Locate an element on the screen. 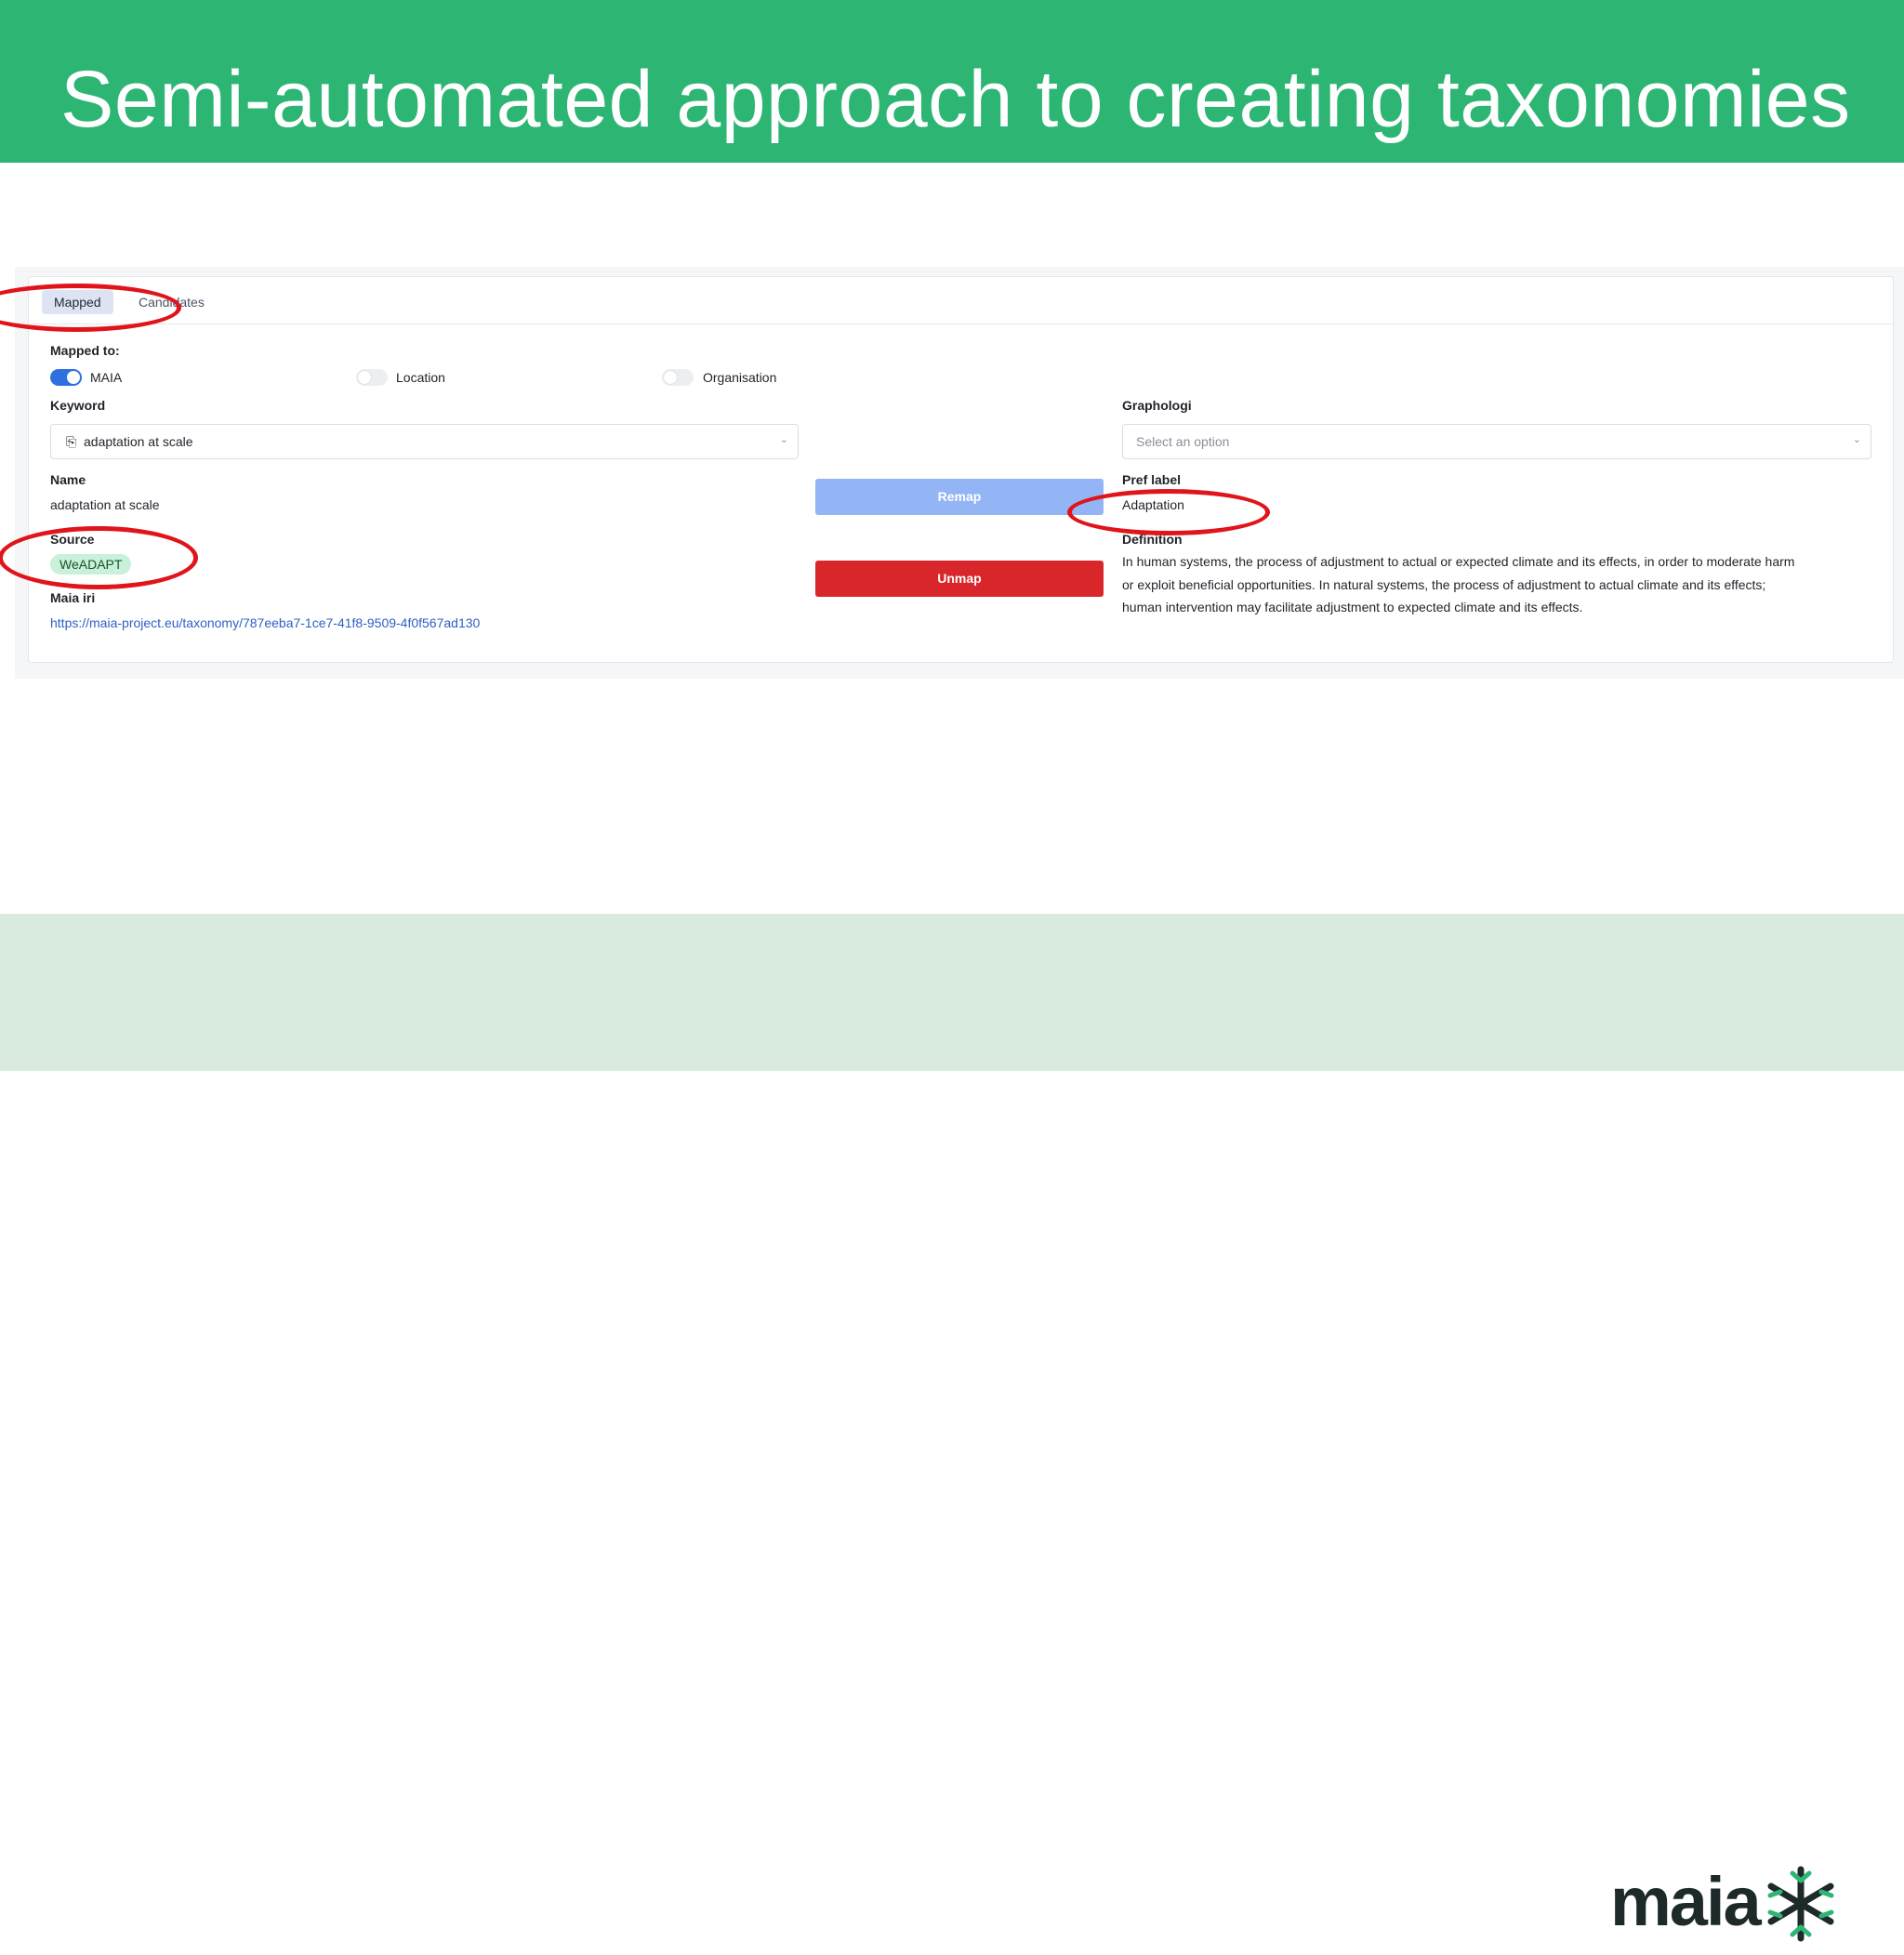  maia-iri-label: Maia iri is located at coordinates (73, 598).